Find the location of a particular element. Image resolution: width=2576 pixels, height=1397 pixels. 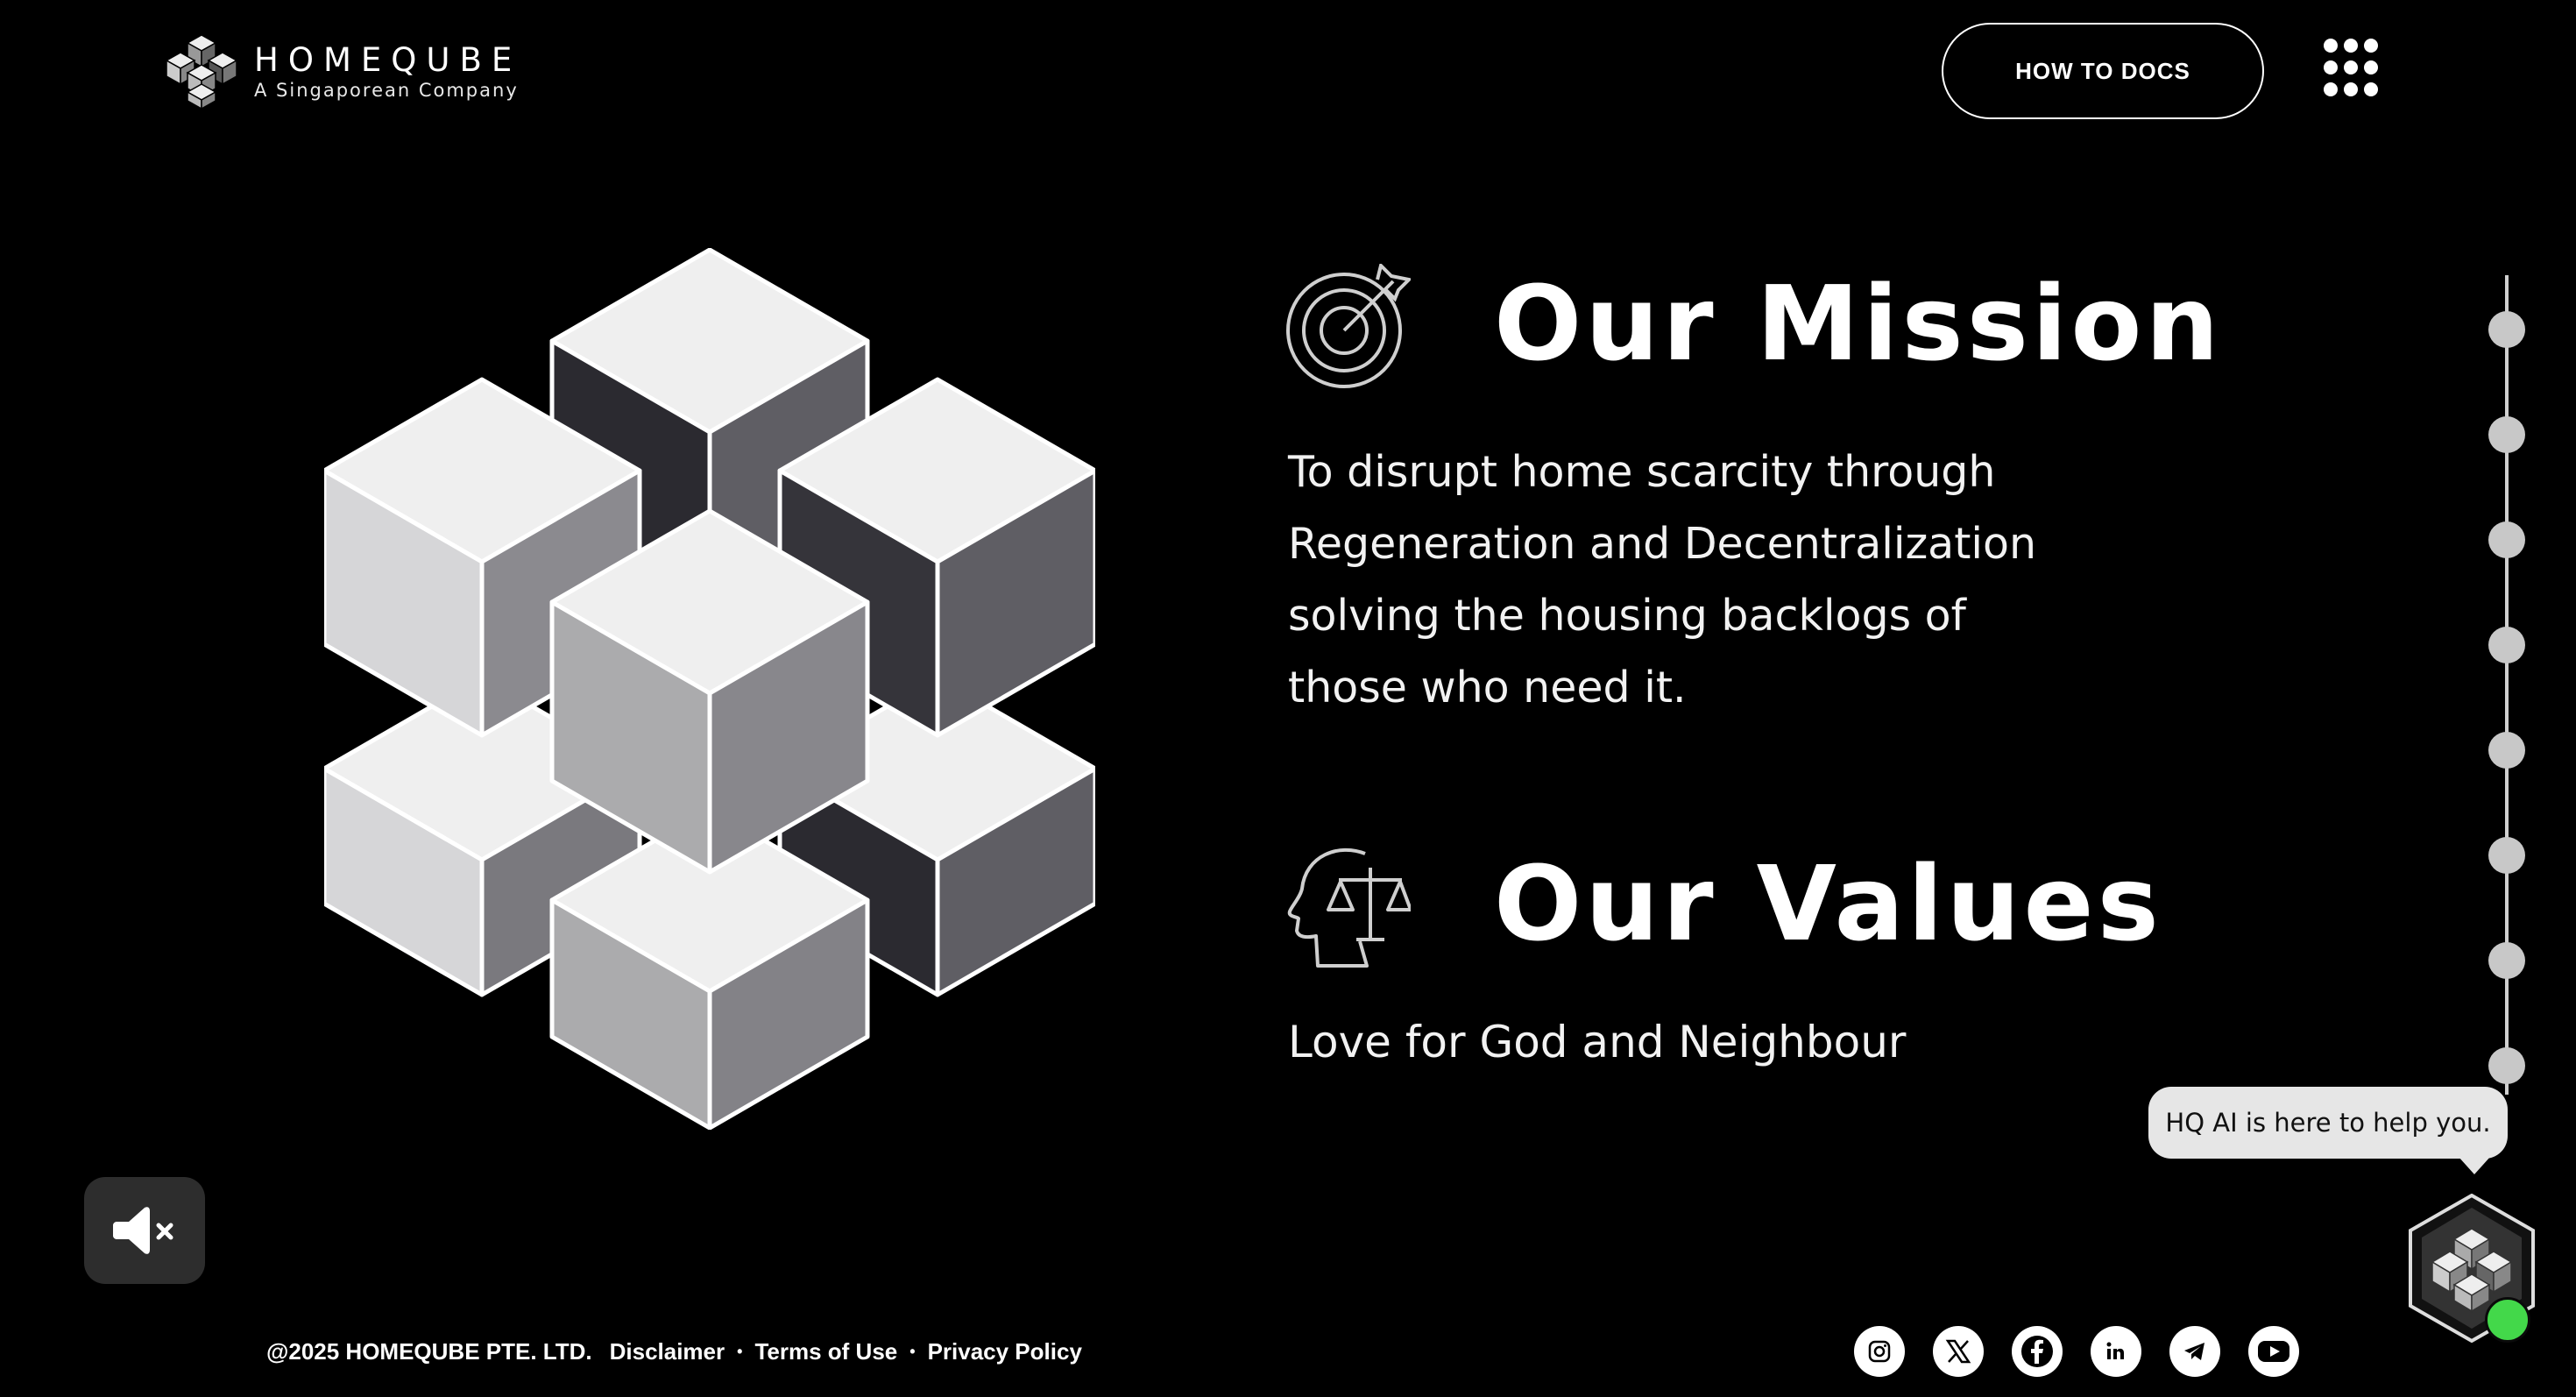

social-links is located at coordinates (2076, 1351).